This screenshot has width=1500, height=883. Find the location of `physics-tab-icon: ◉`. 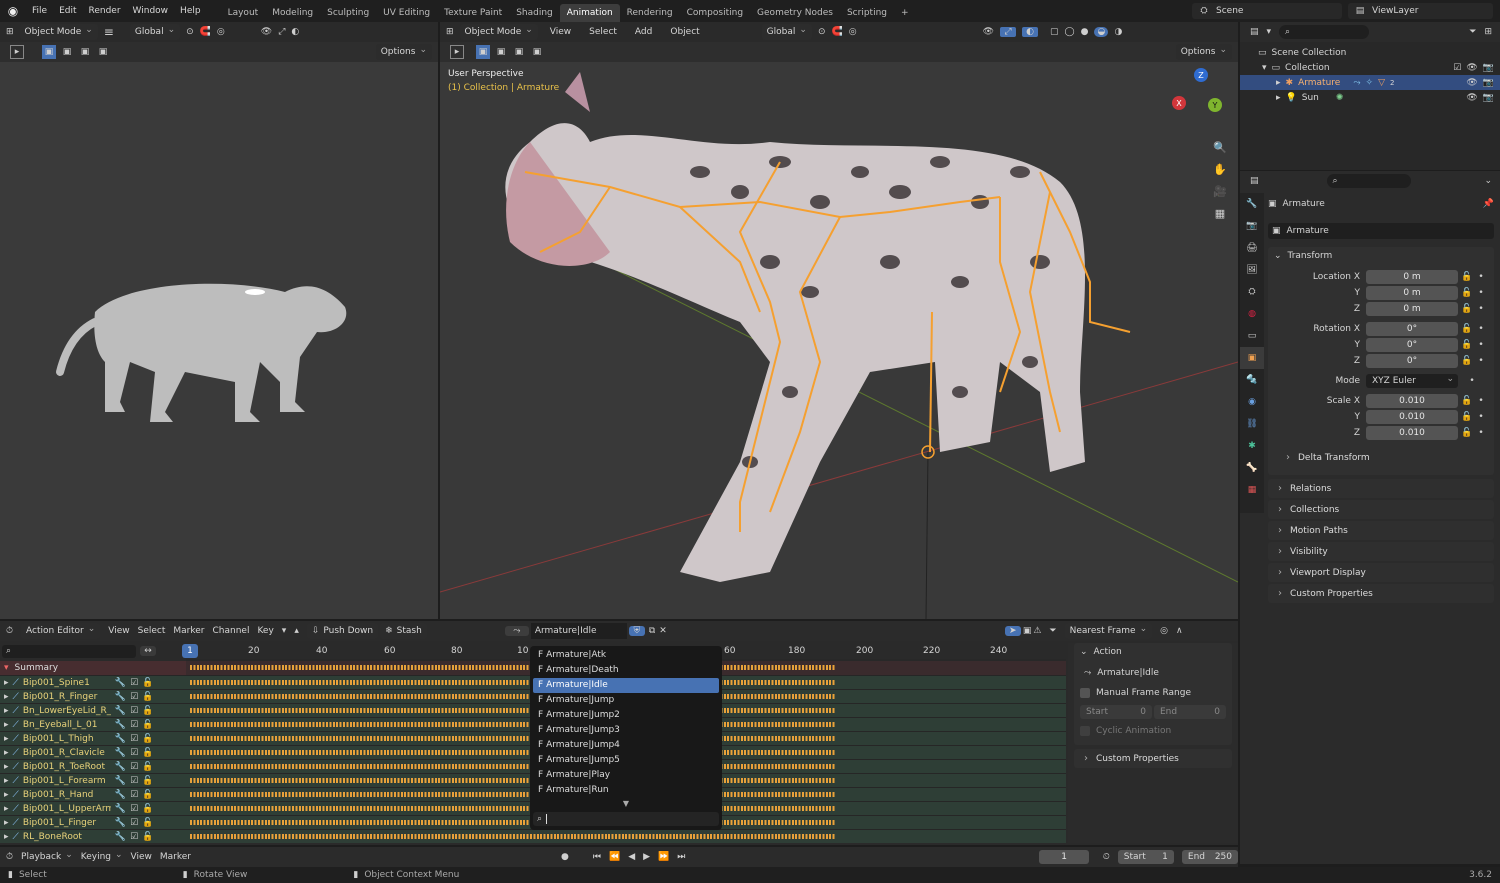

physics-tab-icon: ◉ is located at coordinates (1252, 402).